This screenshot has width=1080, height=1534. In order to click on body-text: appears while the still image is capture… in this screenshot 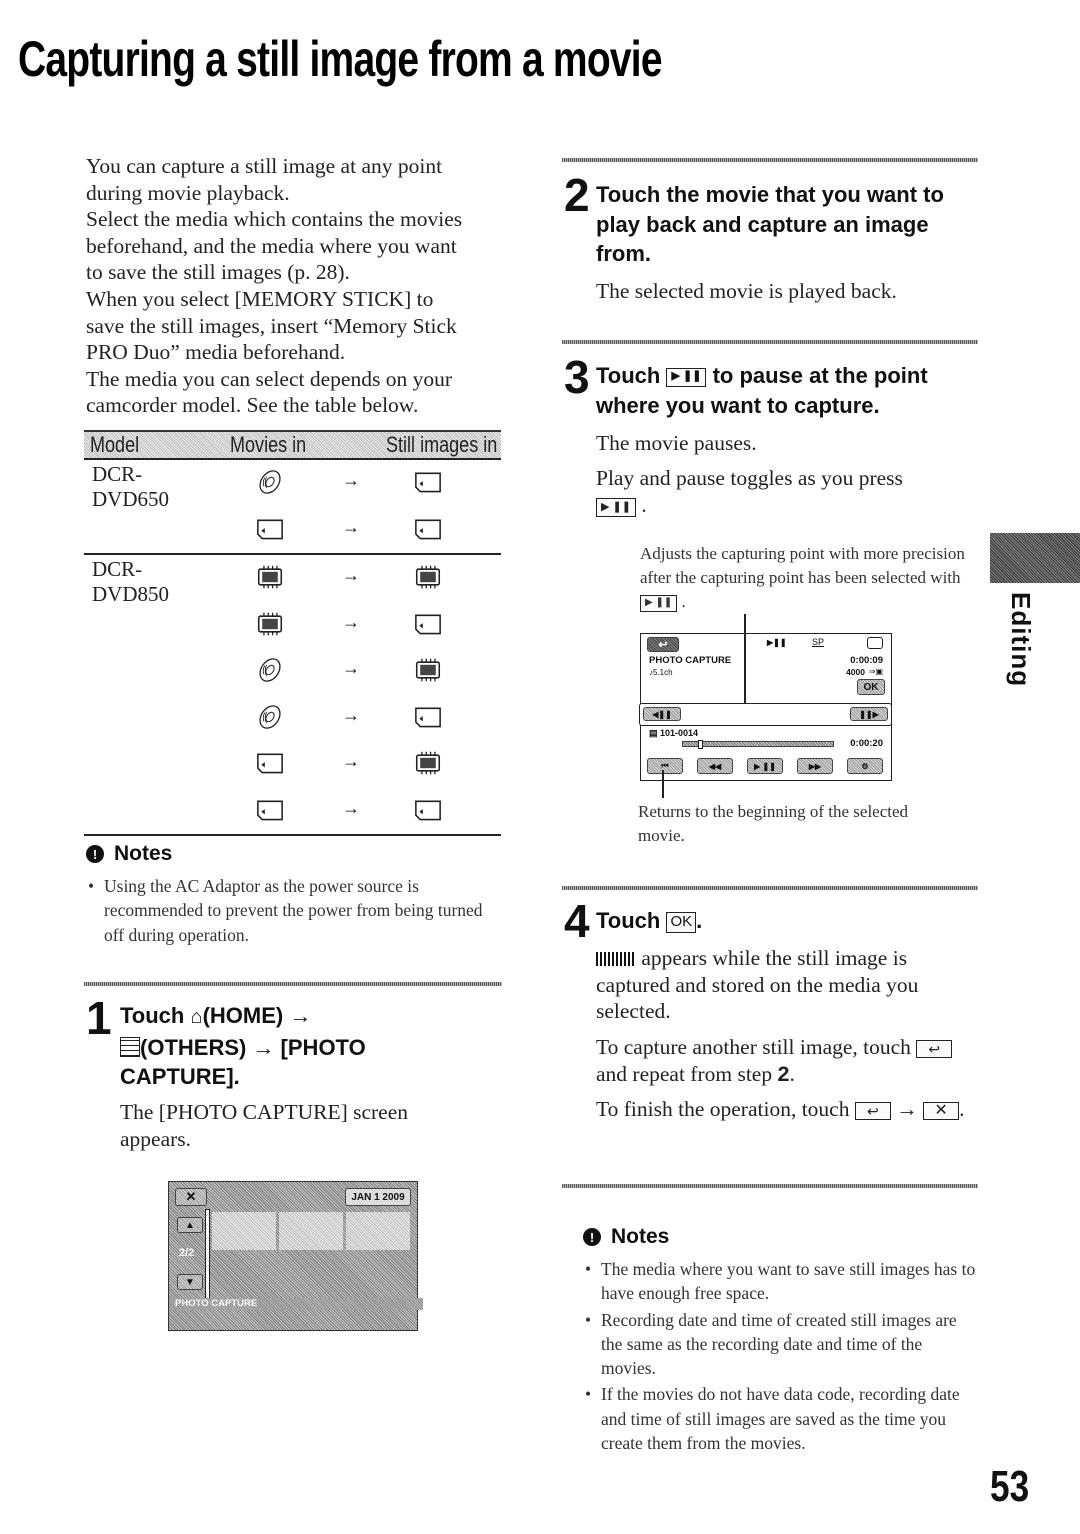, I will do `click(757, 985)`.